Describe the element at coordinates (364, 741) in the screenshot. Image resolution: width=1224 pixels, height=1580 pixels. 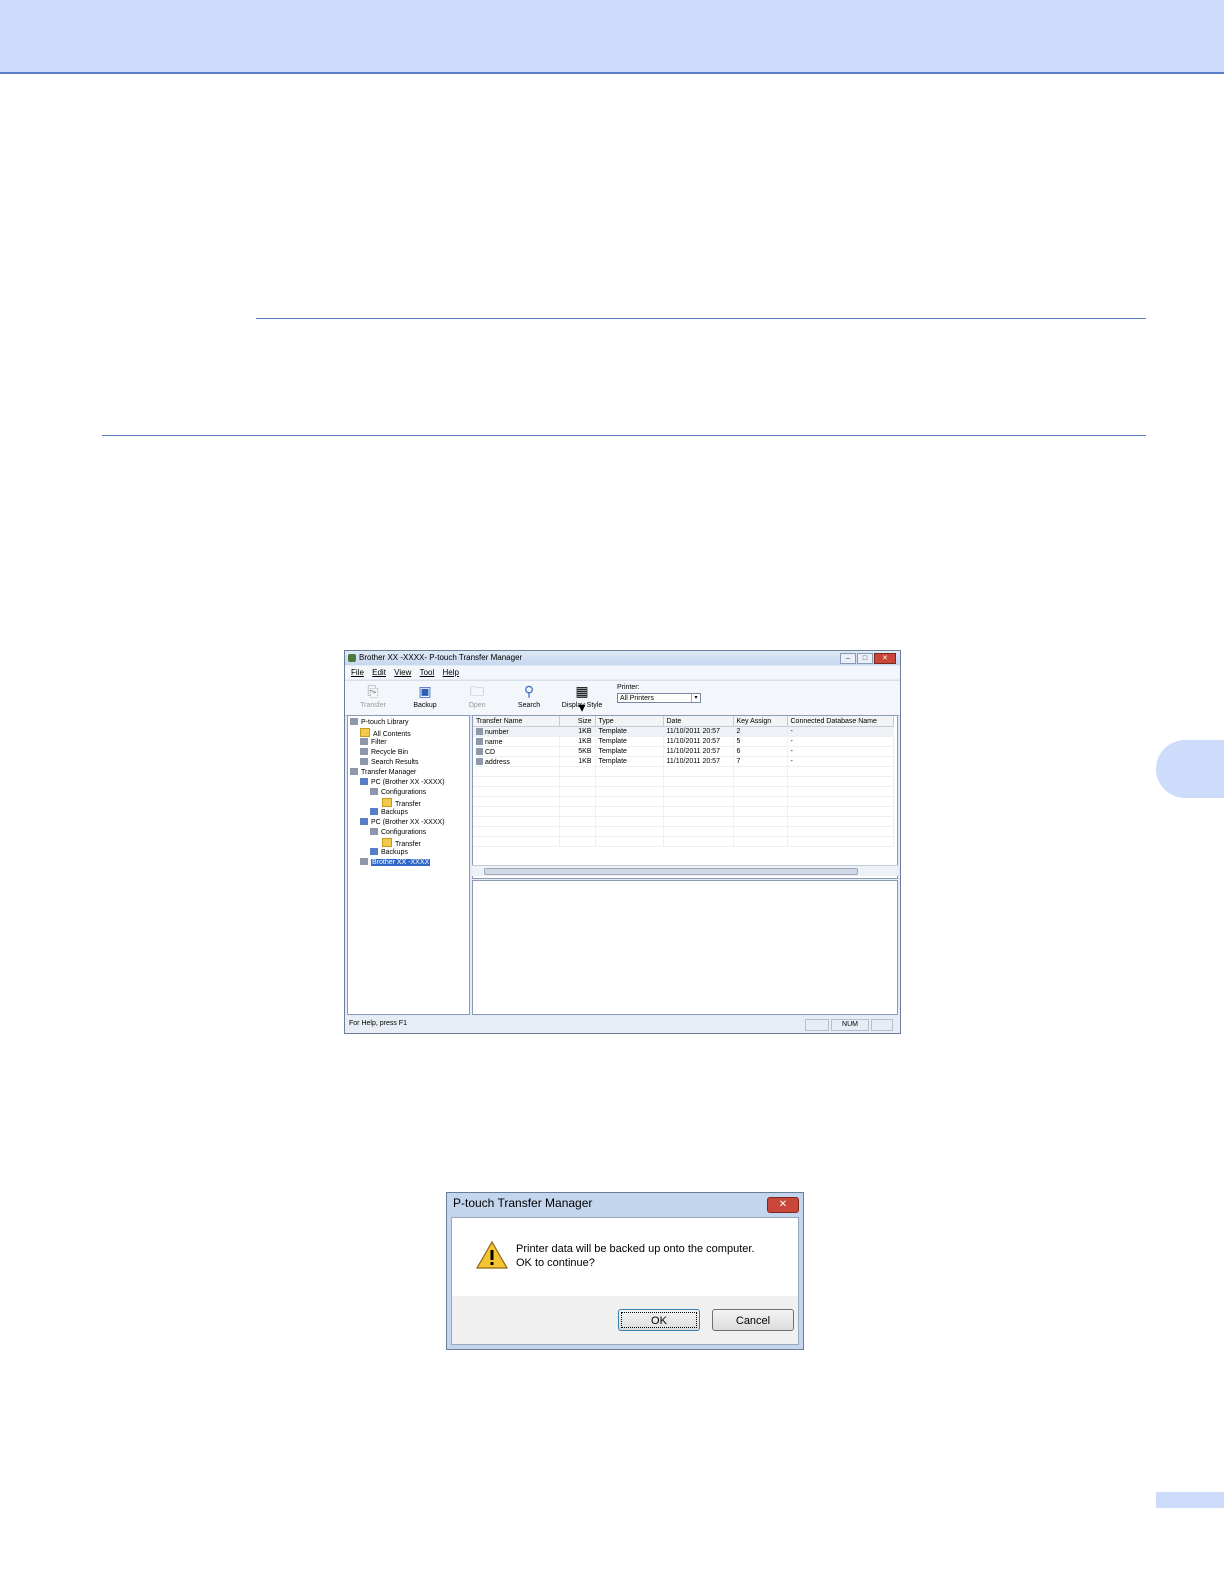
I see `filter-icon` at that location.